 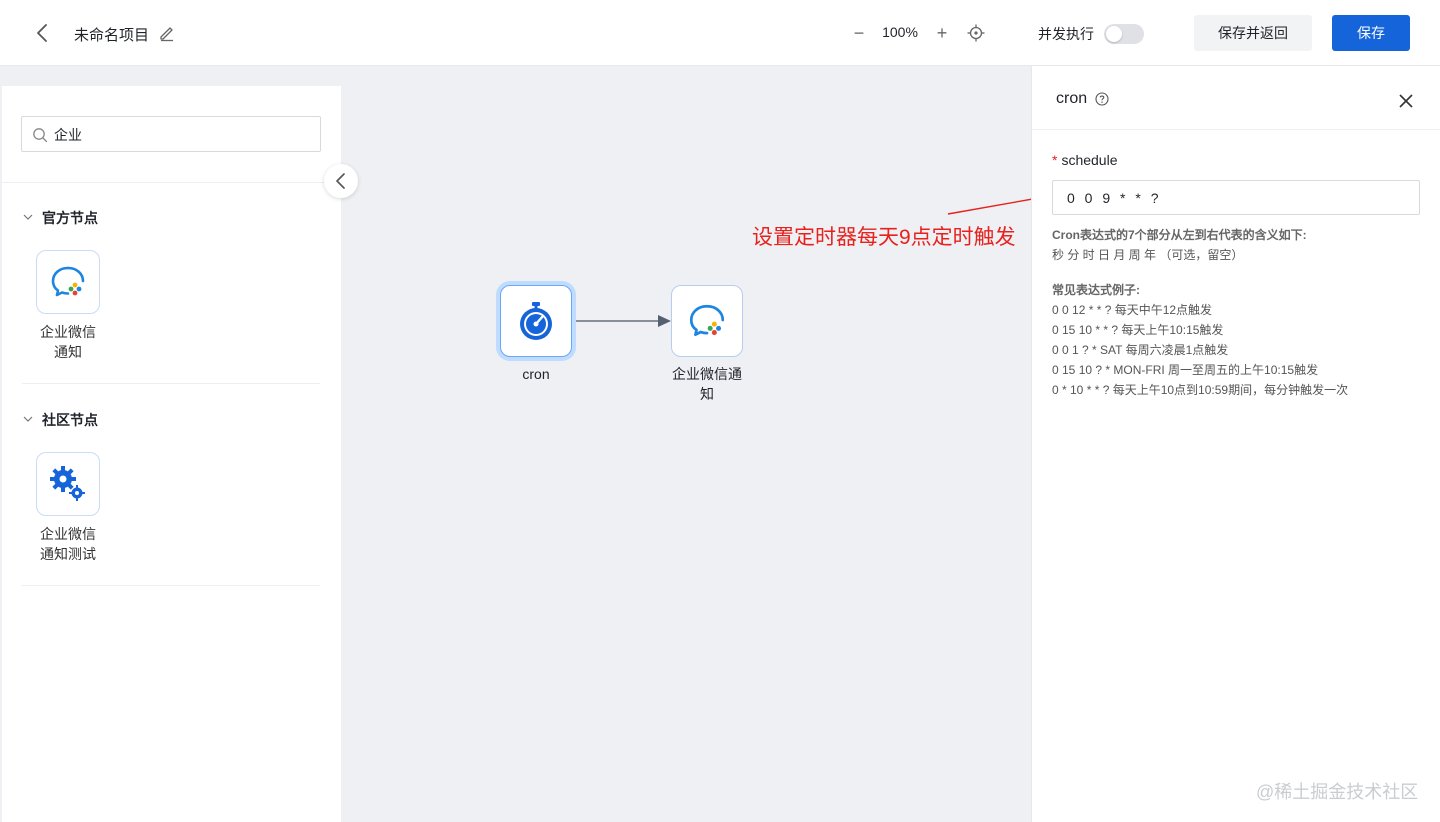 I want to click on chevron-left-icon, so click(x=340, y=181).